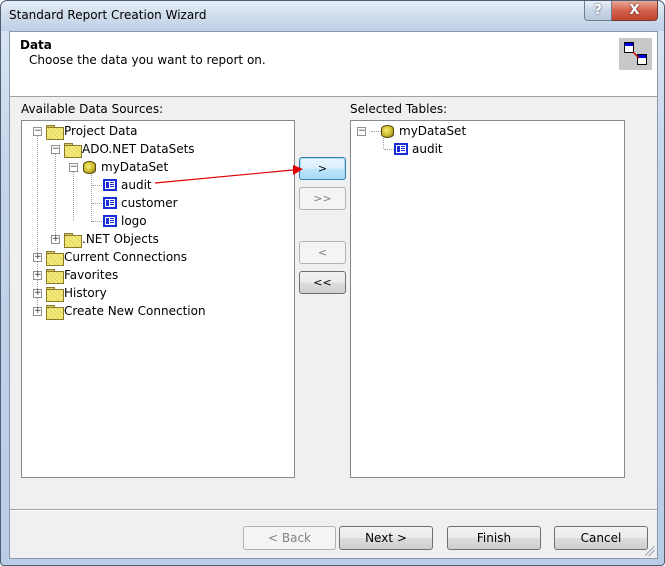  What do you see at coordinates (36, 45) in the screenshot?
I see `page-title: Data` at bounding box center [36, 45].